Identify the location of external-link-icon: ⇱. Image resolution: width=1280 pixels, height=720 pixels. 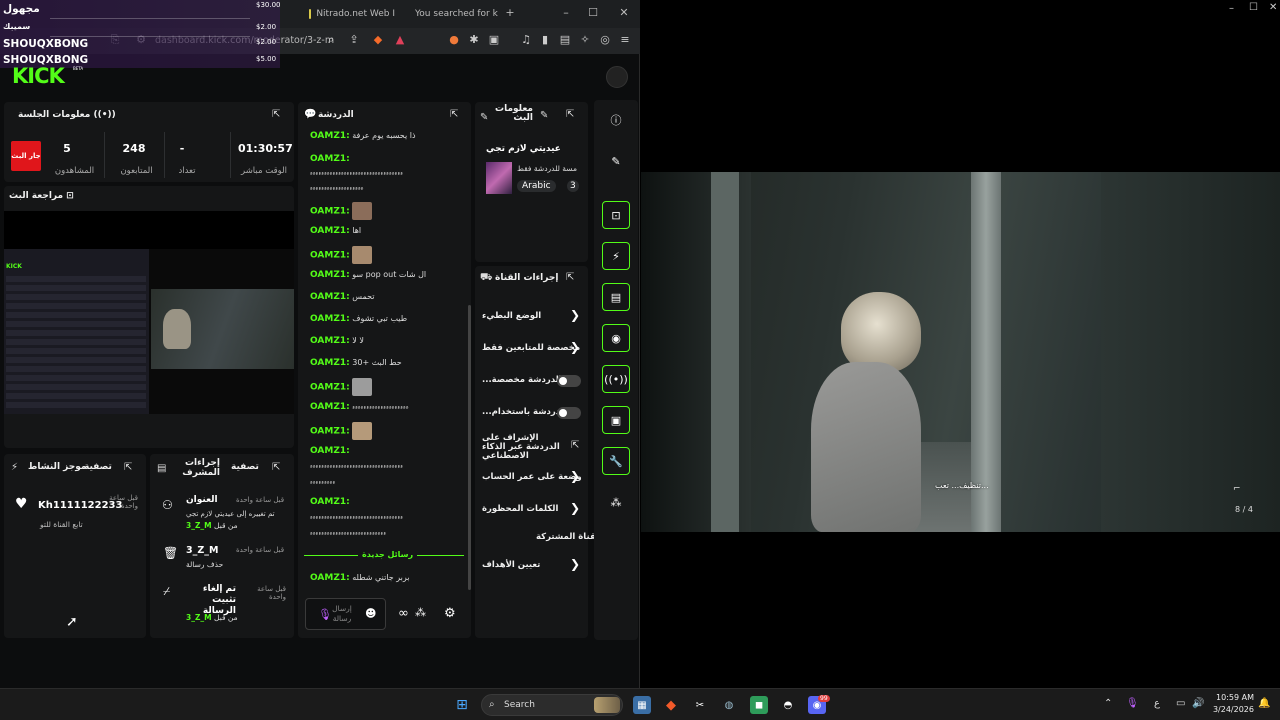
(575, 445).